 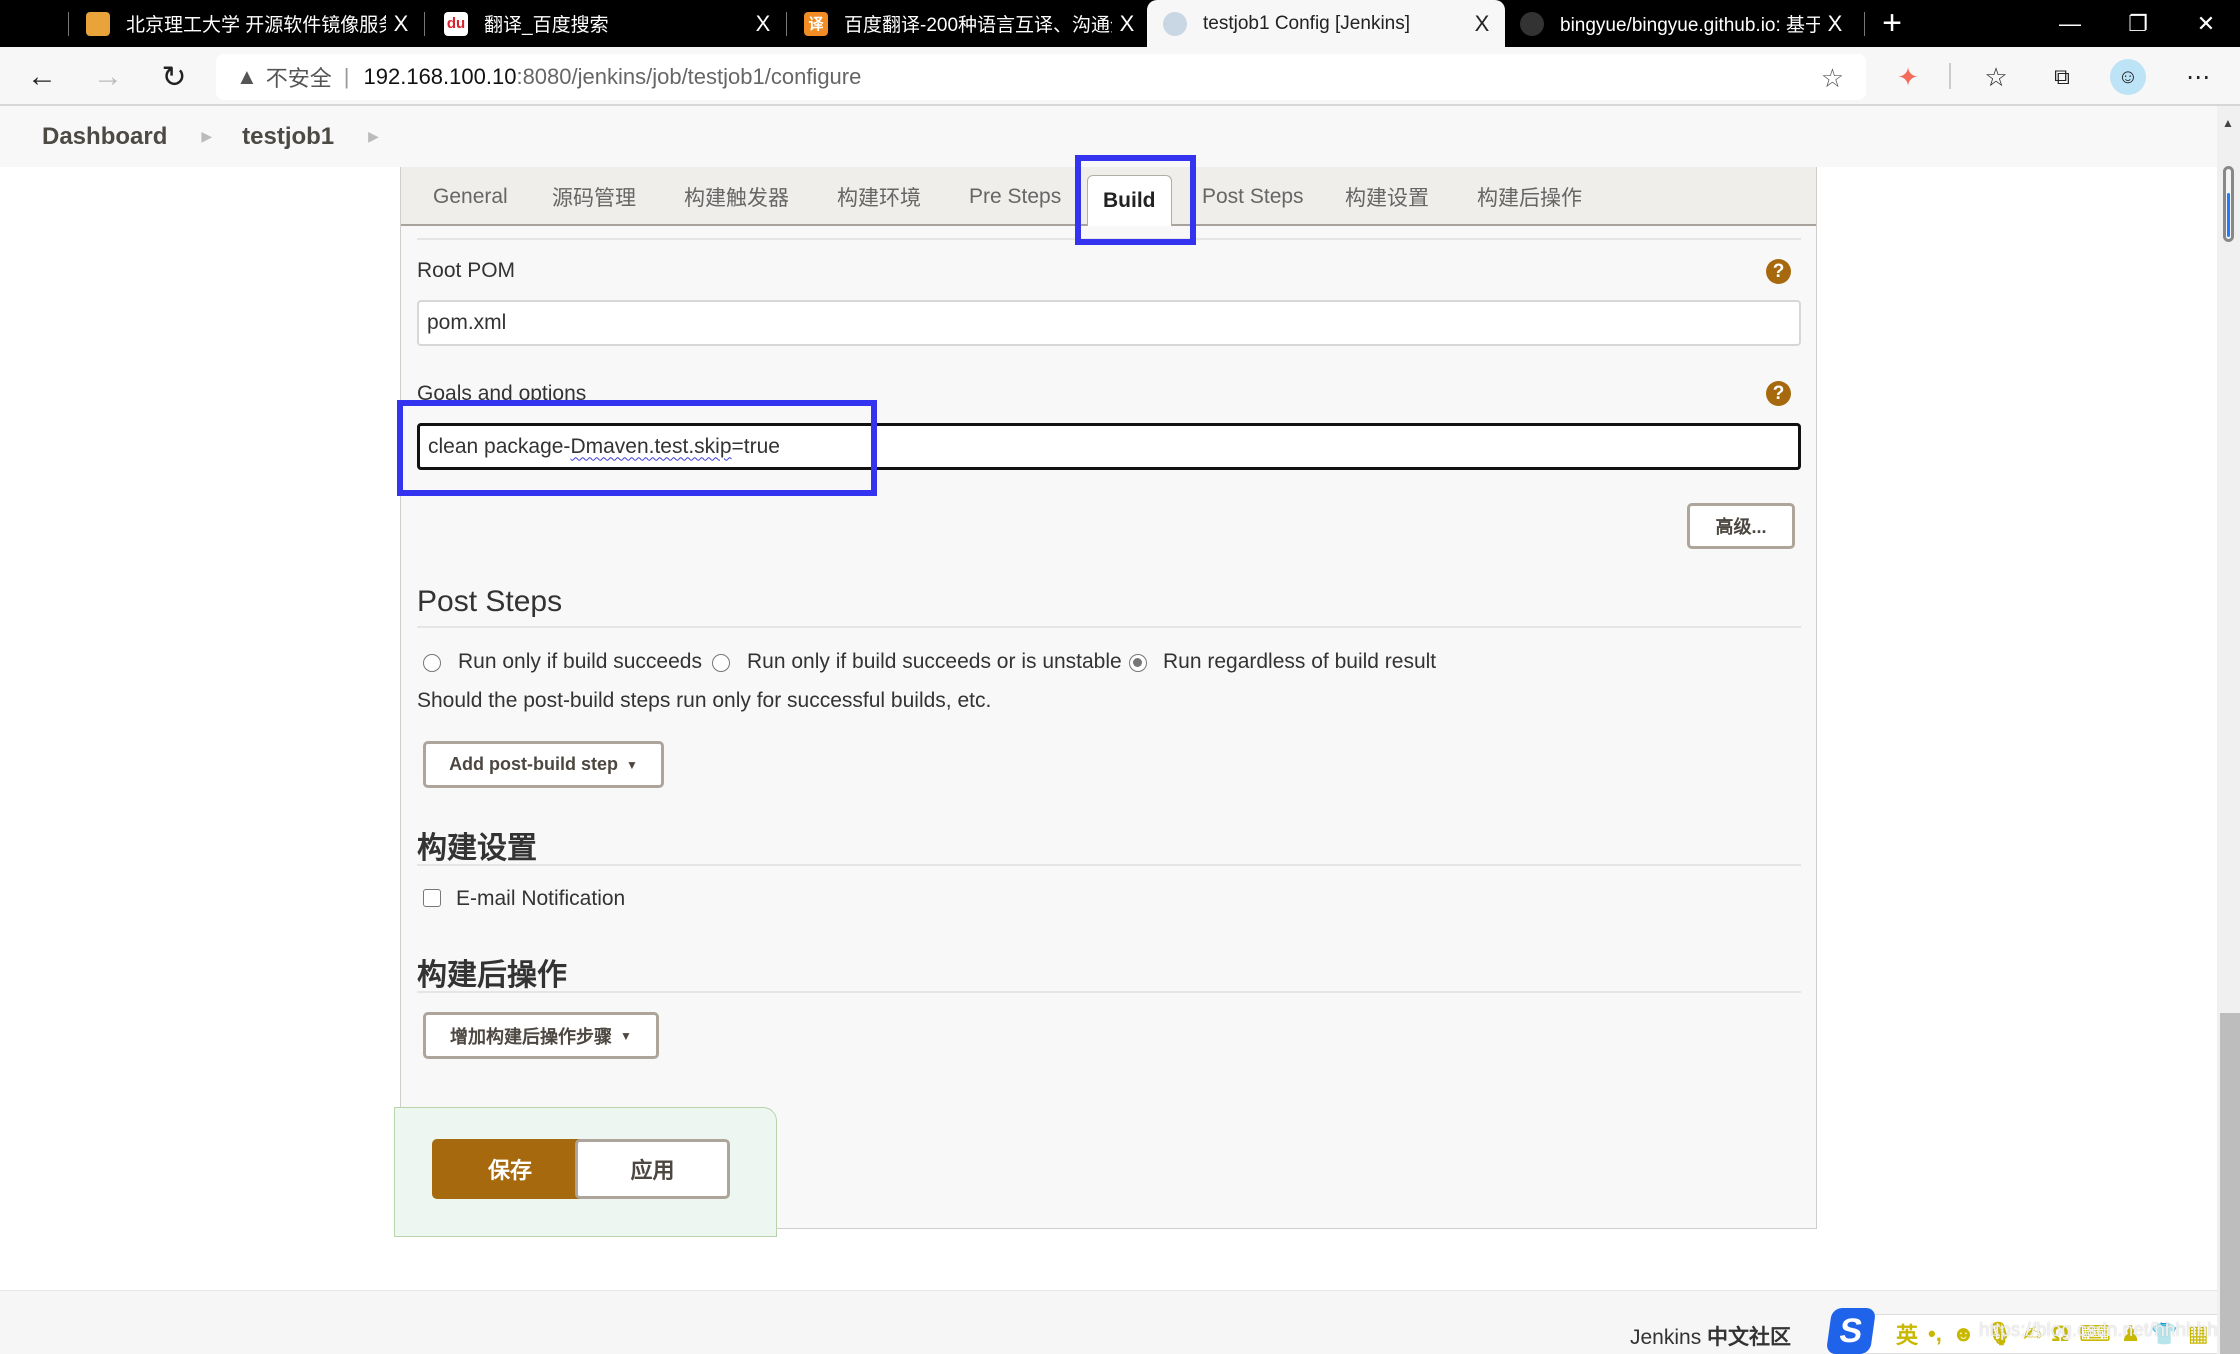 What do you see at coordinates (652, 1169) in the screenshot?
I see `apply-button: 应用` at bounding box center [652, 1169].